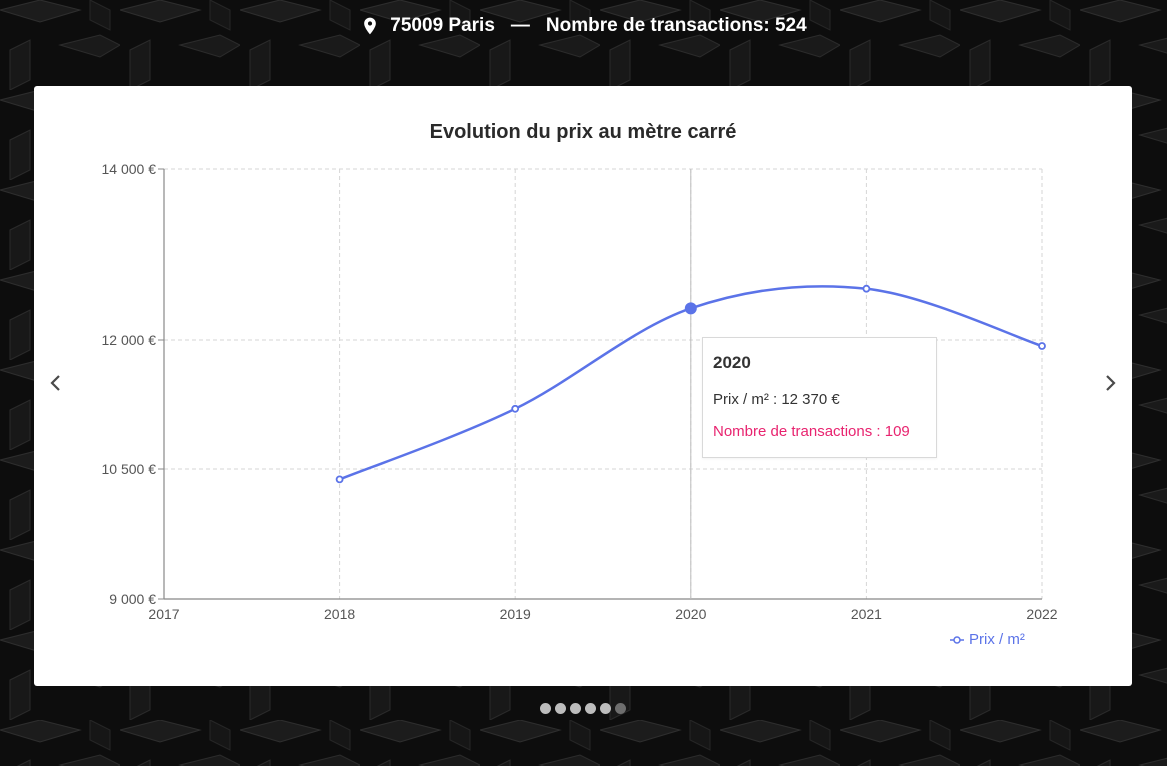 Image resolution: width=1167 pixels, height=766 pixels. What do you see at coordinates (997, 639) in the screenshot?
I see `legend-label: Prix / m²` at bounding box center [997, 639].